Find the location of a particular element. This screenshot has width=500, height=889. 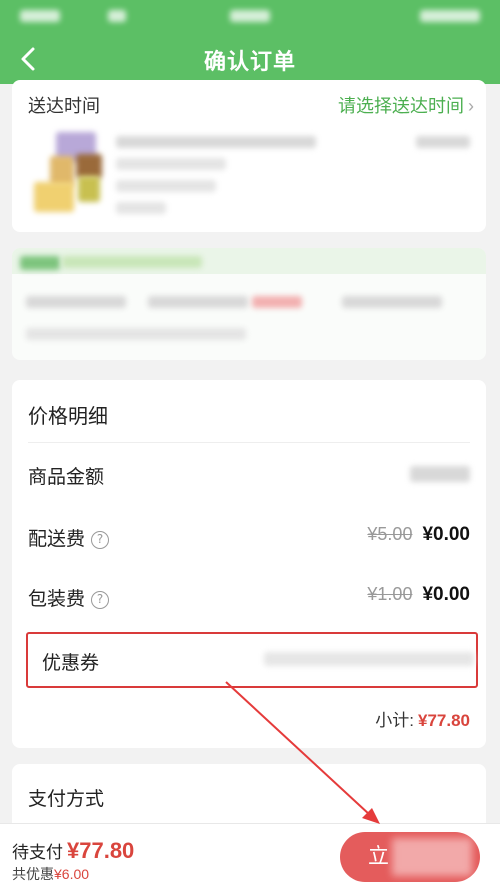

delivery-fee-original: ¥5.00 is located at coordinates (390, 534).